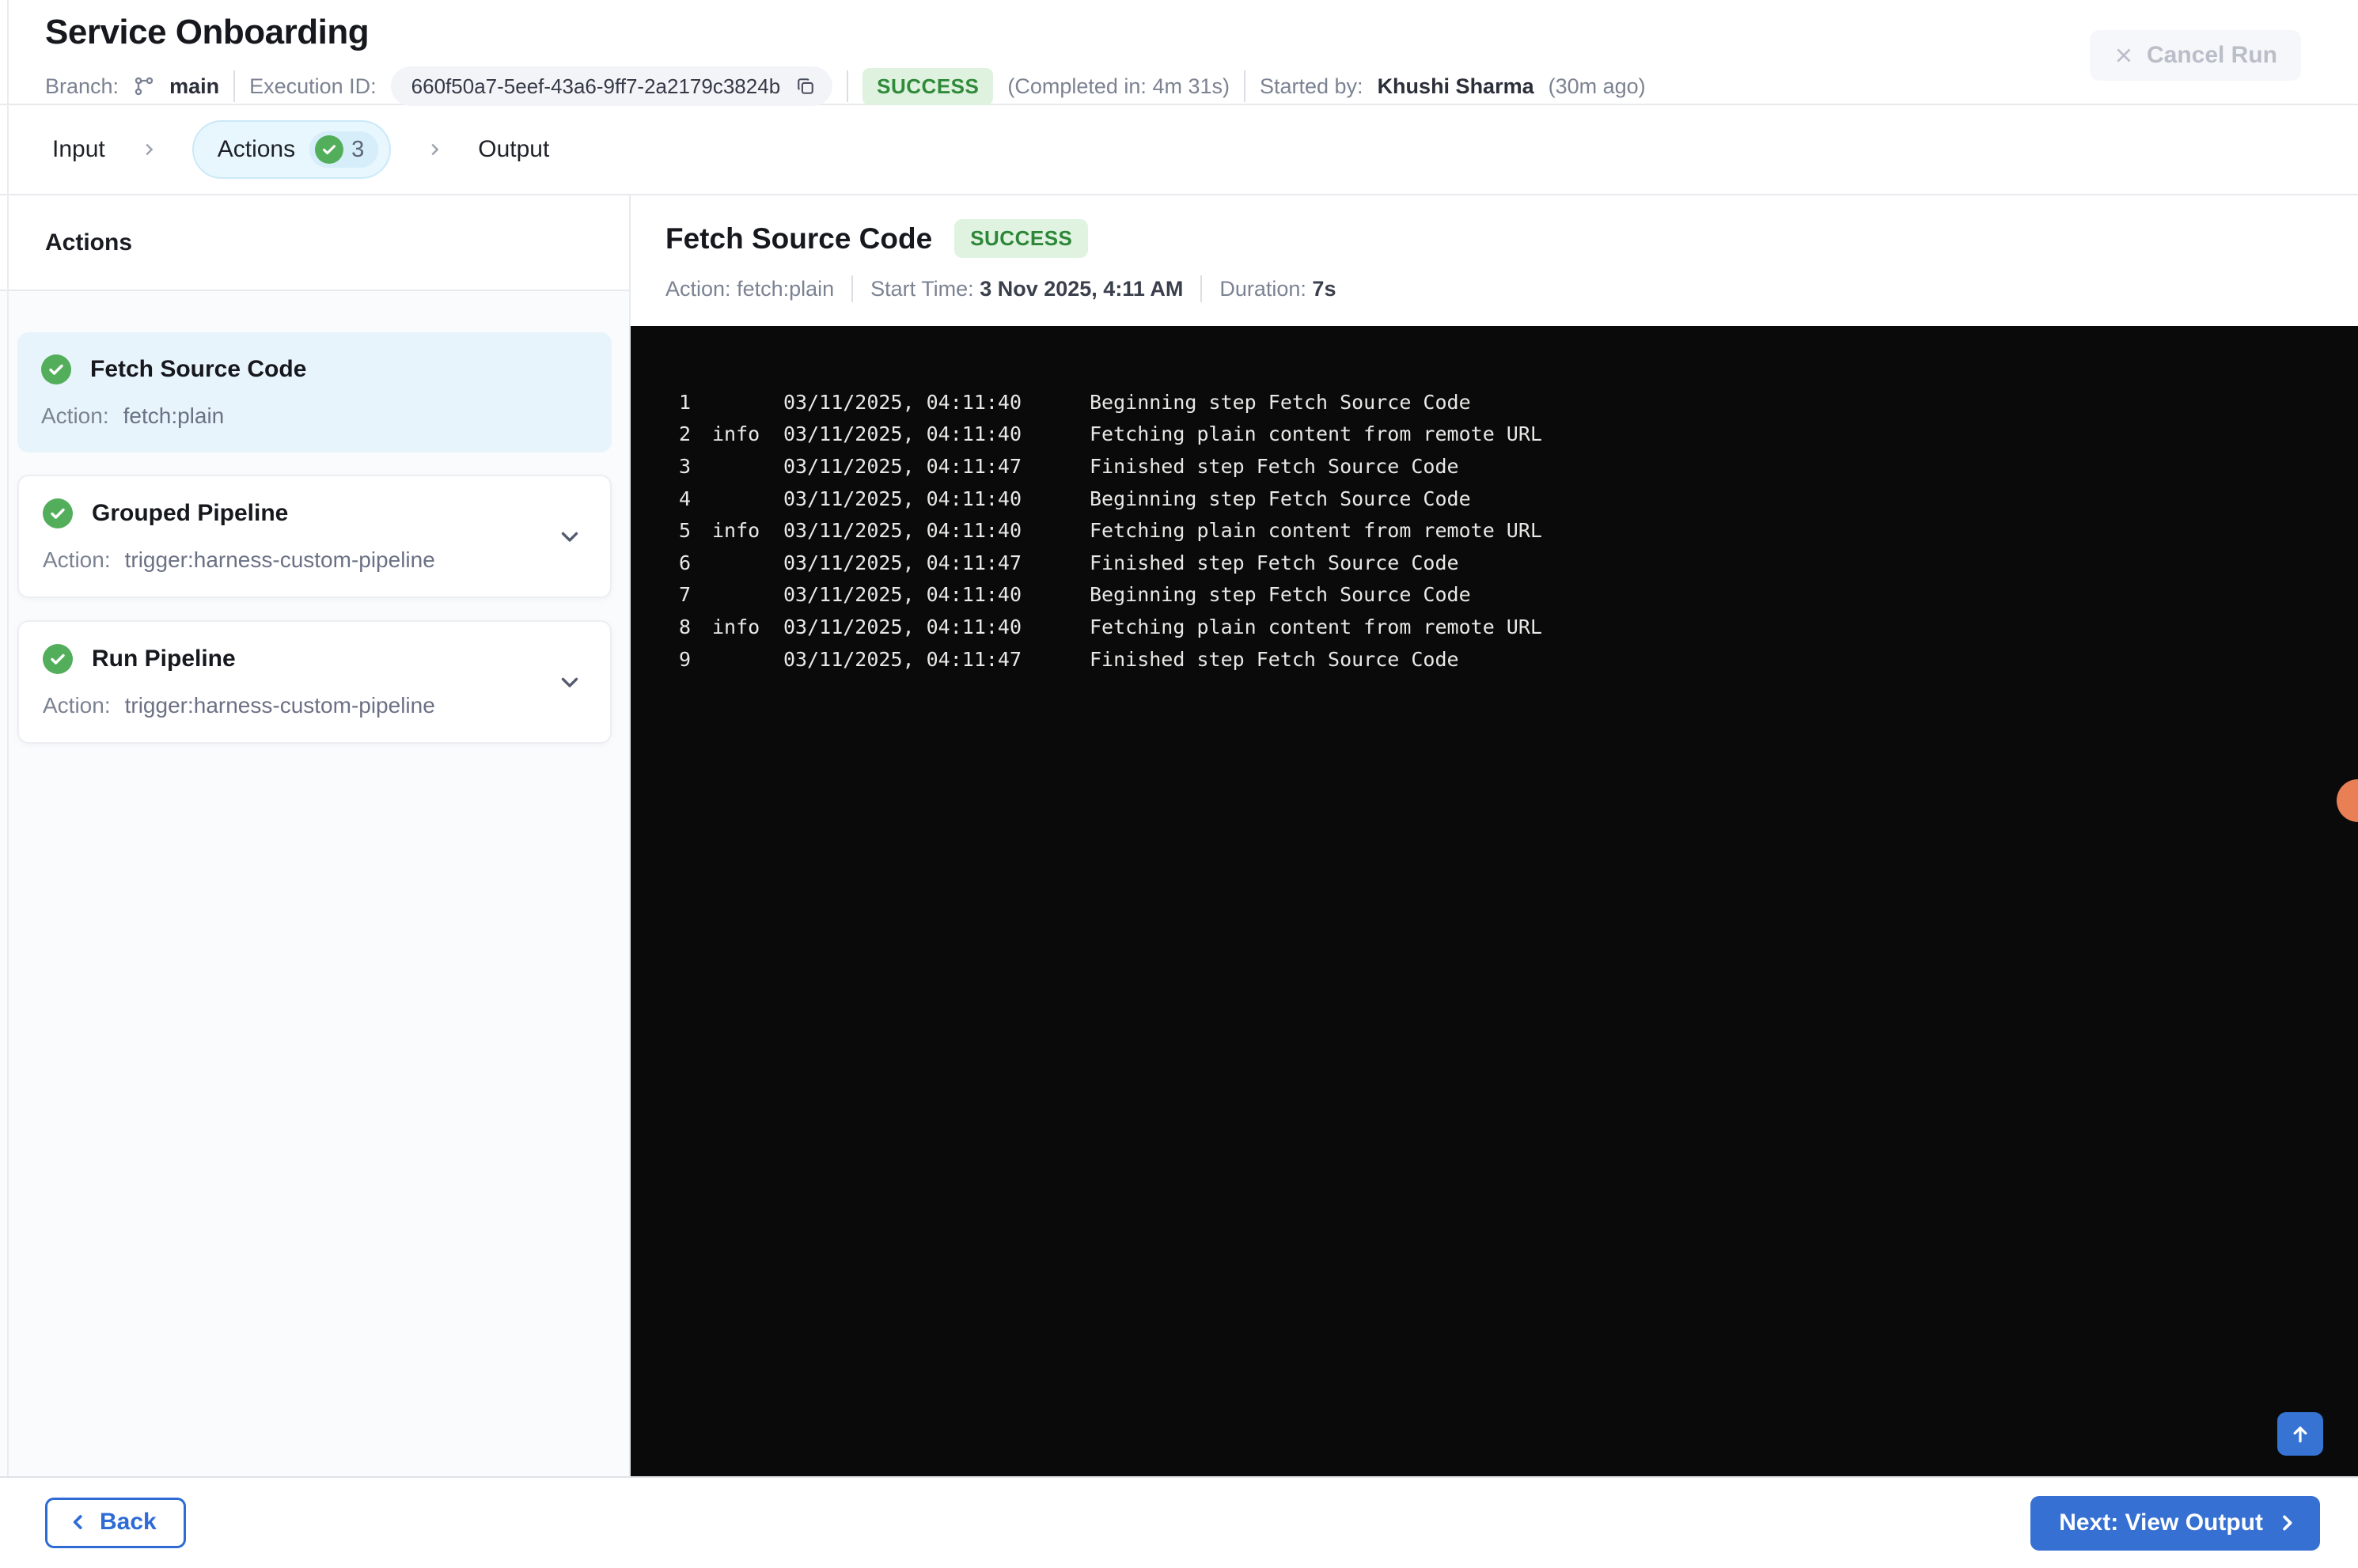 The image size is (2358, 1568). Describe the element at coordinates (191, 513) in the screenshot. I see `action-card-title: Grouped Pipeline` at that location.